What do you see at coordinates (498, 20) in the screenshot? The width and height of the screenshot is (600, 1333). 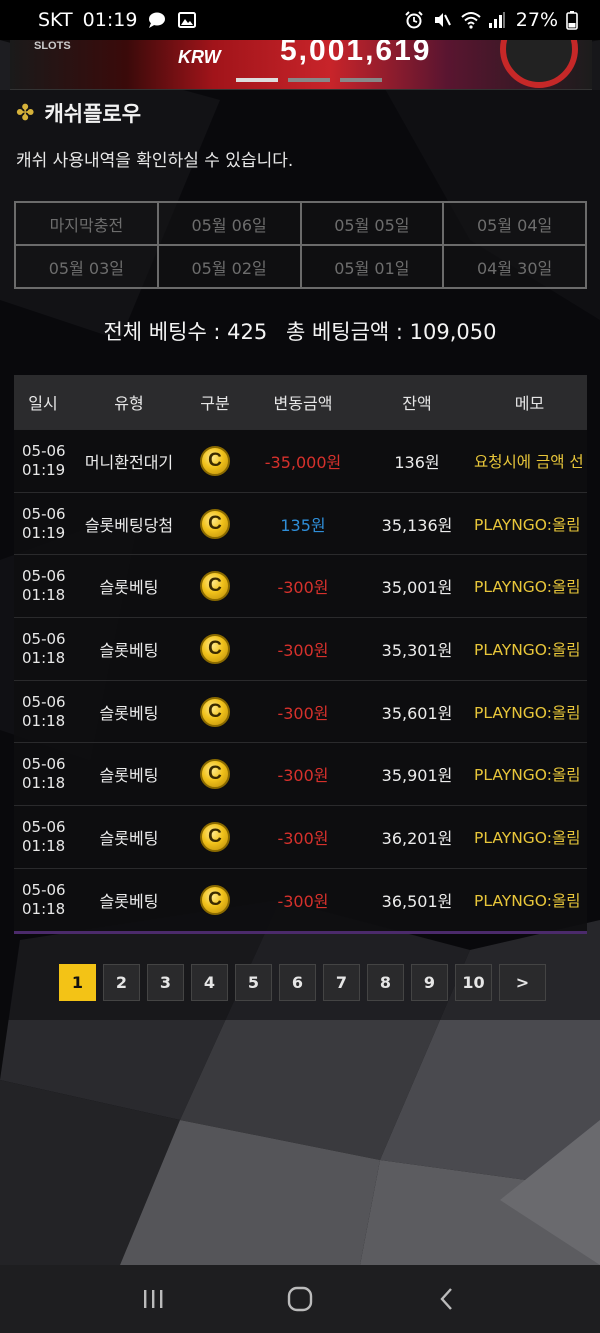 I see `signal-icon` at bounding box center [498, 20].